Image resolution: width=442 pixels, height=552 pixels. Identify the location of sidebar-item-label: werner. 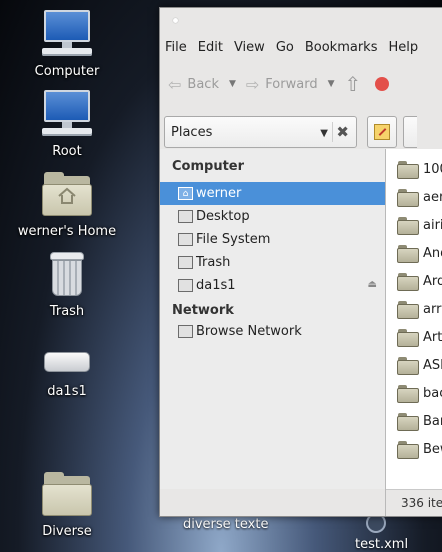
(219, 193).